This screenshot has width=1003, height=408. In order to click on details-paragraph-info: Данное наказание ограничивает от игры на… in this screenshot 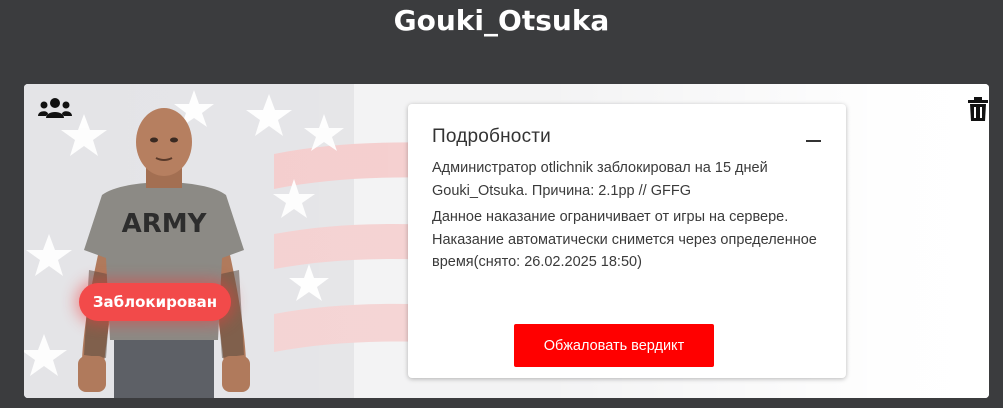, I will do `click(624, 239)`.